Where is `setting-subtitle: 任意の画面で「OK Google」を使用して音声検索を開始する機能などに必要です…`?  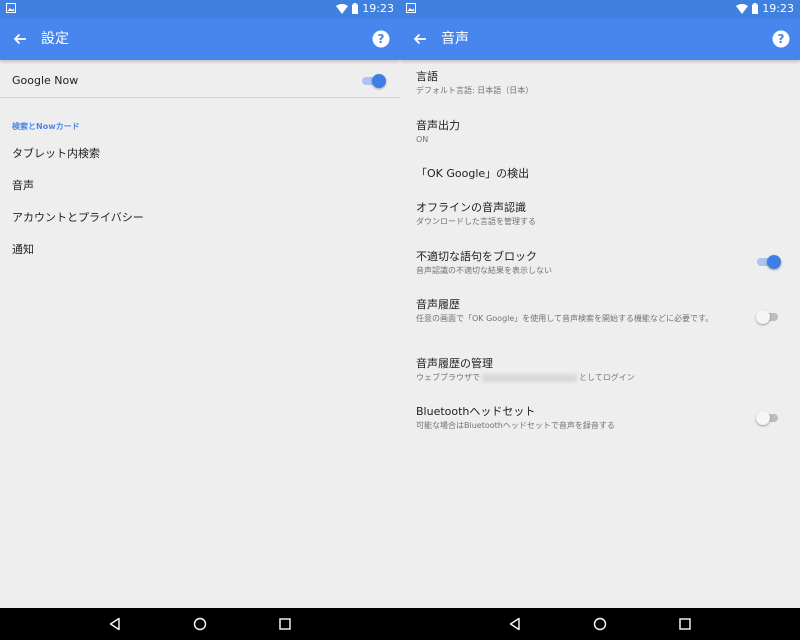
setting-subtitle: 任意の画面で「OK Google」を使用して音声検索を開始する機能などに必要です… is located at coordinates (565, 318).